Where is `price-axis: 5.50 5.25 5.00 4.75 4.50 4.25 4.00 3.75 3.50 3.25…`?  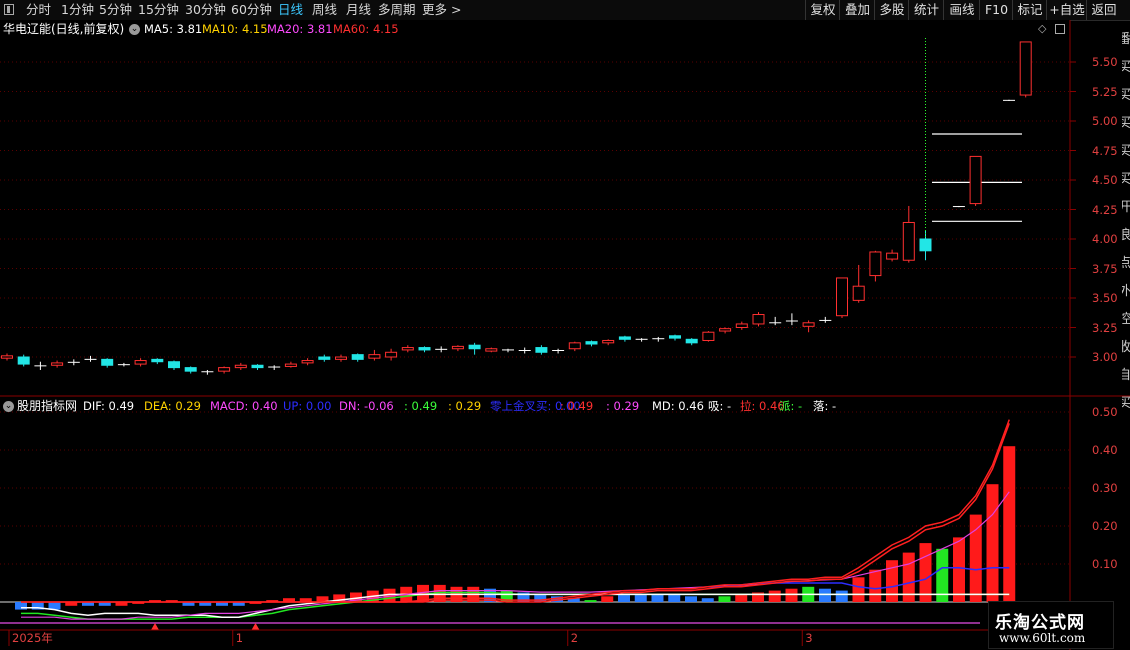 price-axis: 5.50 5.25 5.00 4.75 4.50 4.25 4.00 3.75 3.50 3.25… is located at coordinates (1096, 208).